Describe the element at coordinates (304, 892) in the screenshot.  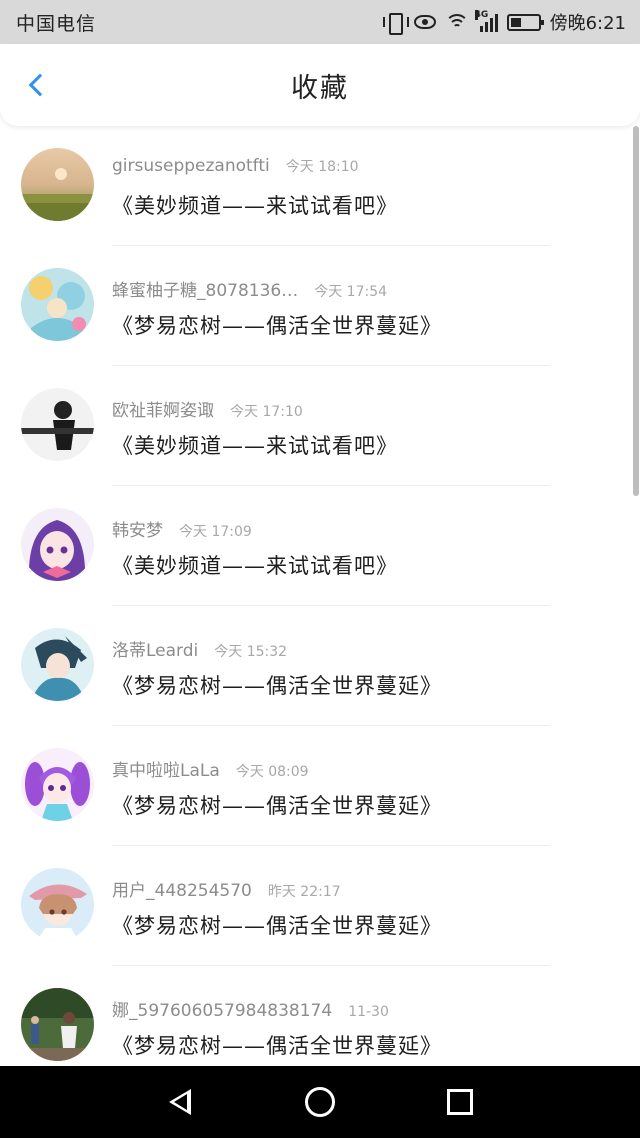
I see `timestamp: 昨天 22:17` at that location.